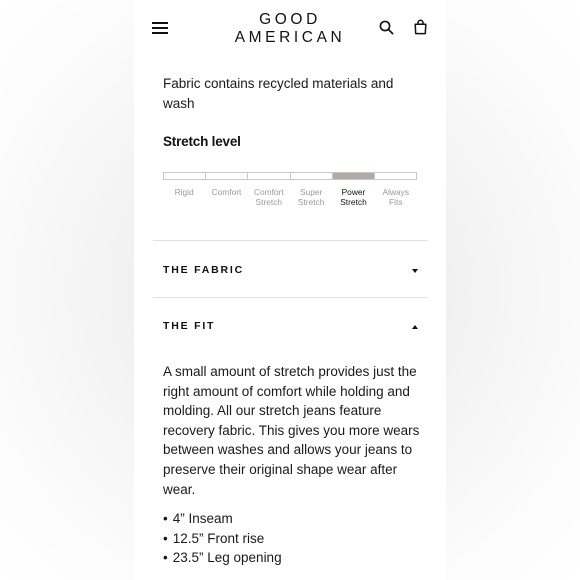 Image resolution: width=580 pixels, height=580 pixels. Describe the element at coordinates (415, 271) in the screenshot. I see `caret-down-icon` at that location.